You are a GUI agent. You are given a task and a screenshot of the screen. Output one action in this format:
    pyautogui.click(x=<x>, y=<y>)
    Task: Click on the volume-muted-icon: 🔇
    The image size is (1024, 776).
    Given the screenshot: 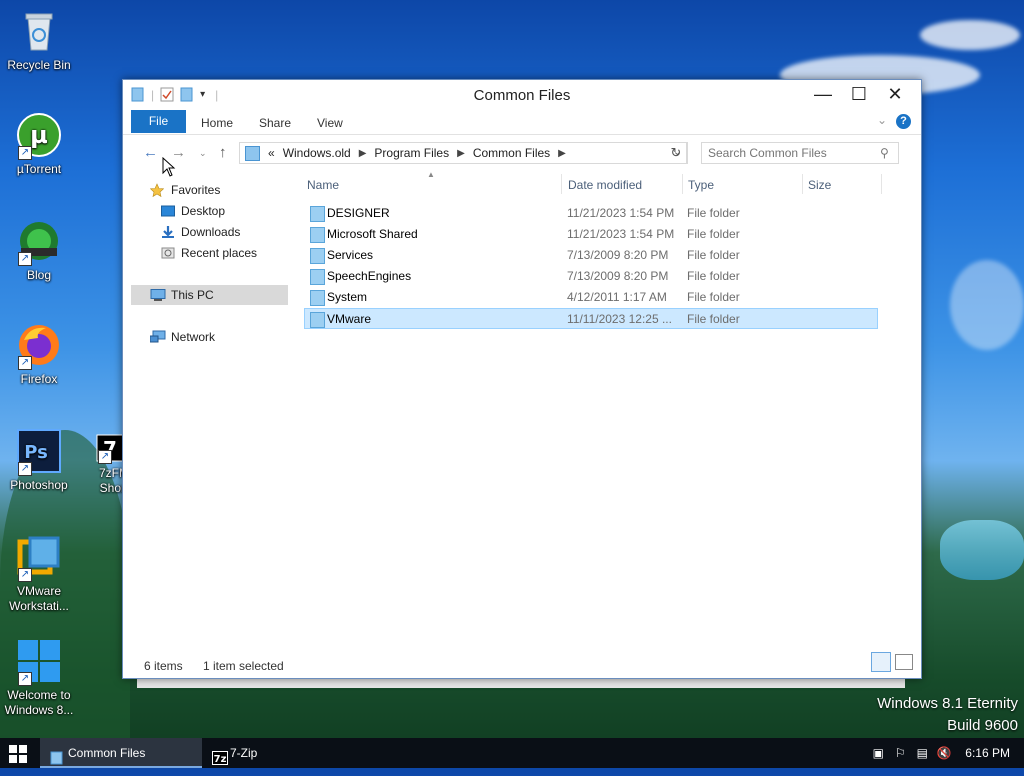 What is the action you would take?
    pyautogui.click(x=944, y=753)
    